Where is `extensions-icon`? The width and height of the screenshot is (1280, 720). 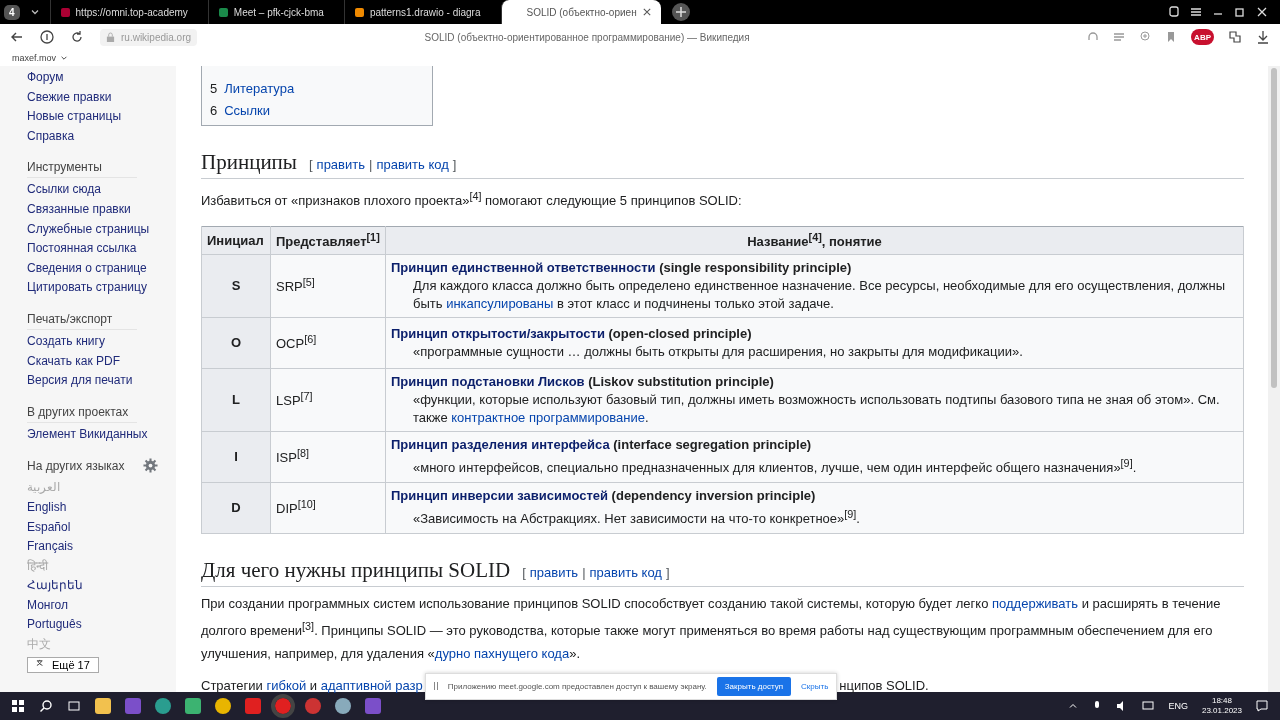
extensions-icon is located at coordinates (1235, 37).